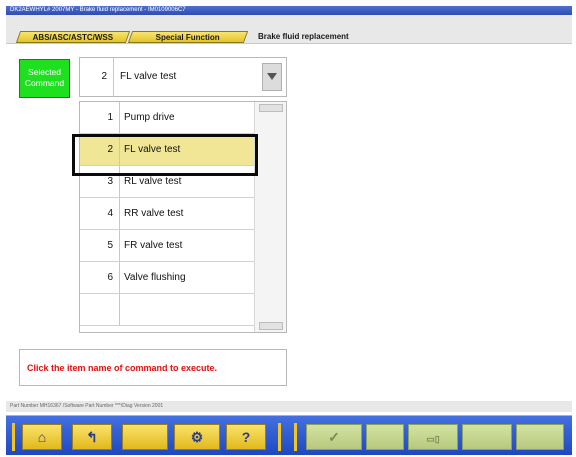  What do you see at coordinates (153, 245) in the screenshot?
I see `list-item-label: FR valve test` at bounding box center [153, 245].